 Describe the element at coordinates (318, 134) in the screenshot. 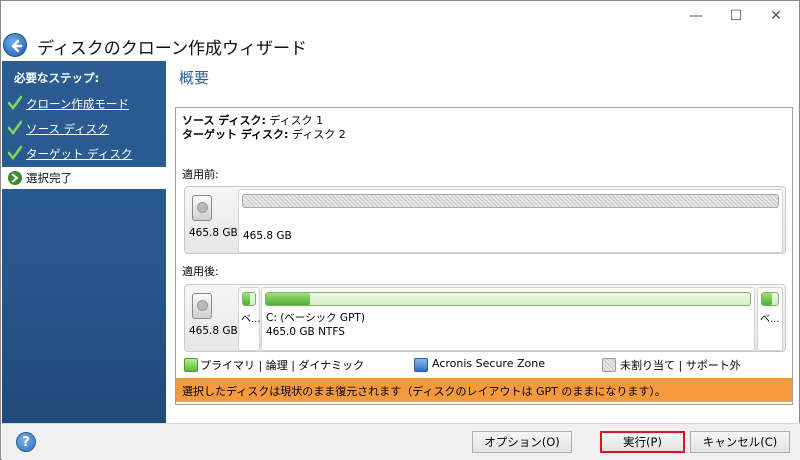

I see `target-disk-value: ディスク 2` at that location.